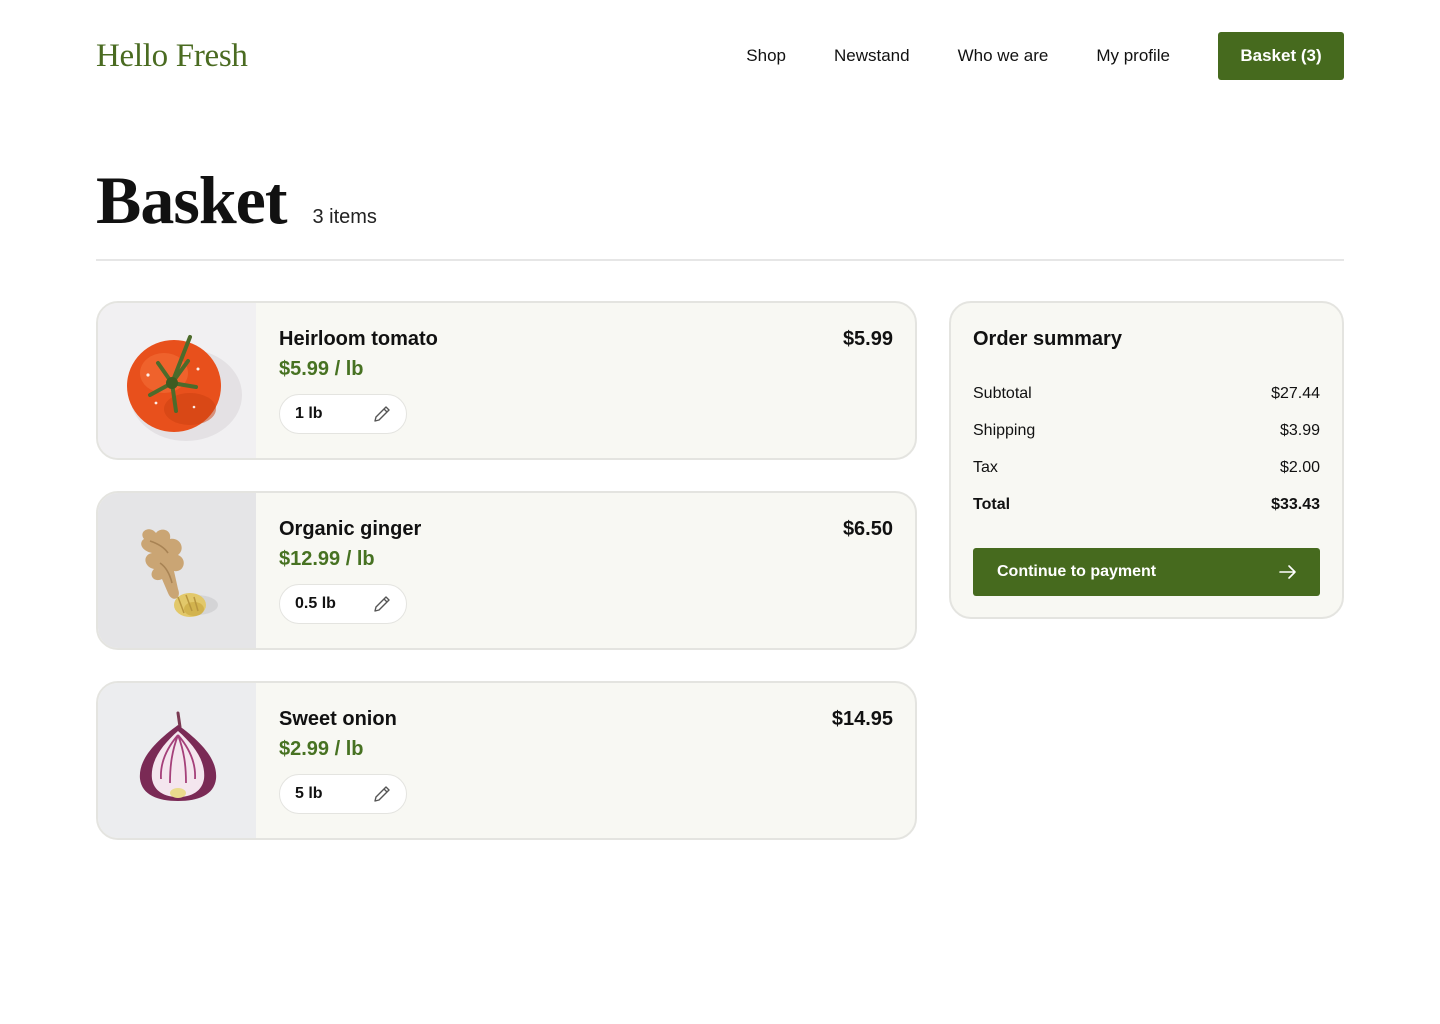 The image size is (1440, 1024). What do you see at coordinates (321, 749) in the screenshot?
I see `item-unit-price: $2.99 / lb` at bounding box center [321, 749].